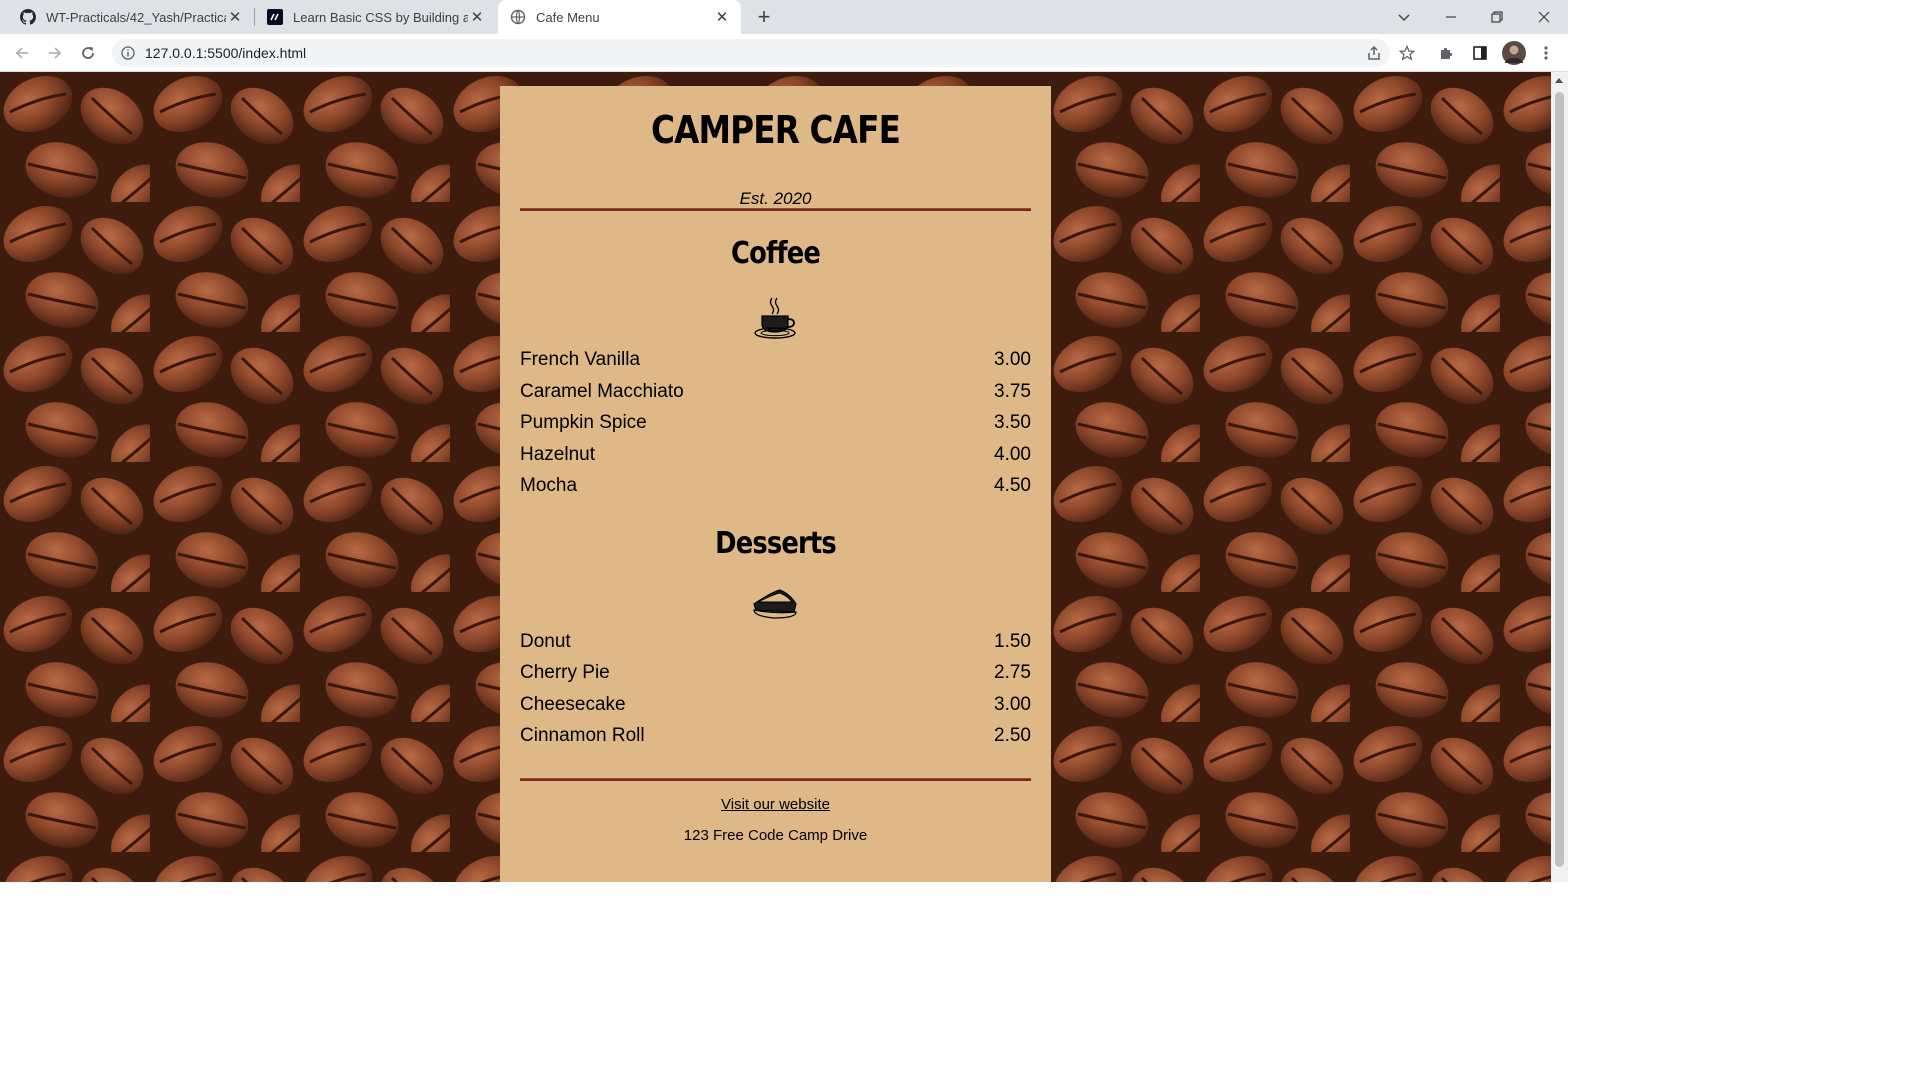  I want to click on tab-search-button, so click(1404, 17).